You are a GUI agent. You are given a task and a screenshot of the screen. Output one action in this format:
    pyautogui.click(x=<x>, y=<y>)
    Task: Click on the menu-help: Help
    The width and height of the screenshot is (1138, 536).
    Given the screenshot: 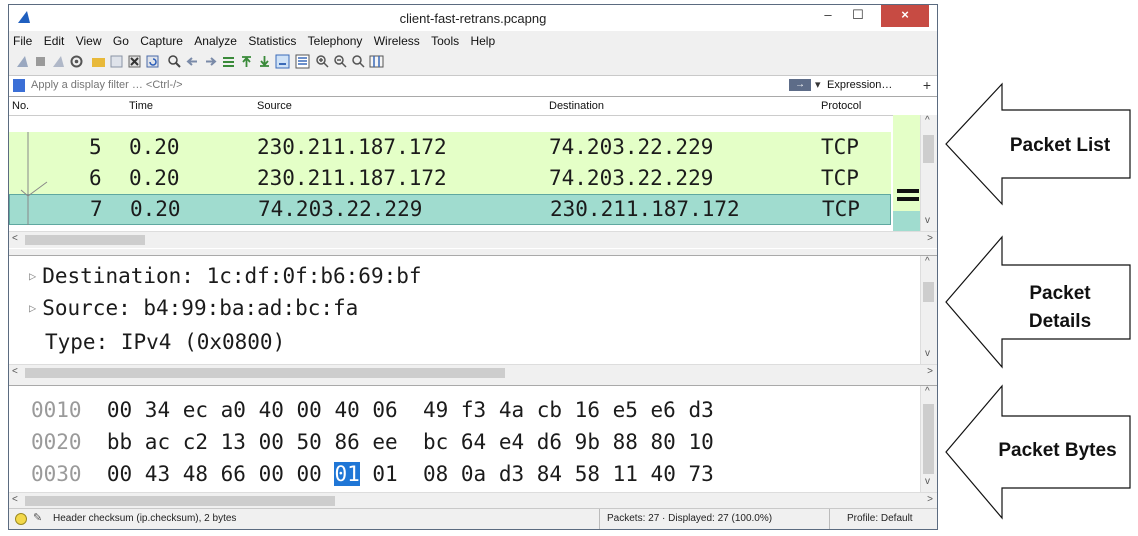 What is the action you would take?
    pyautogui.click(x=482, y=41)
    